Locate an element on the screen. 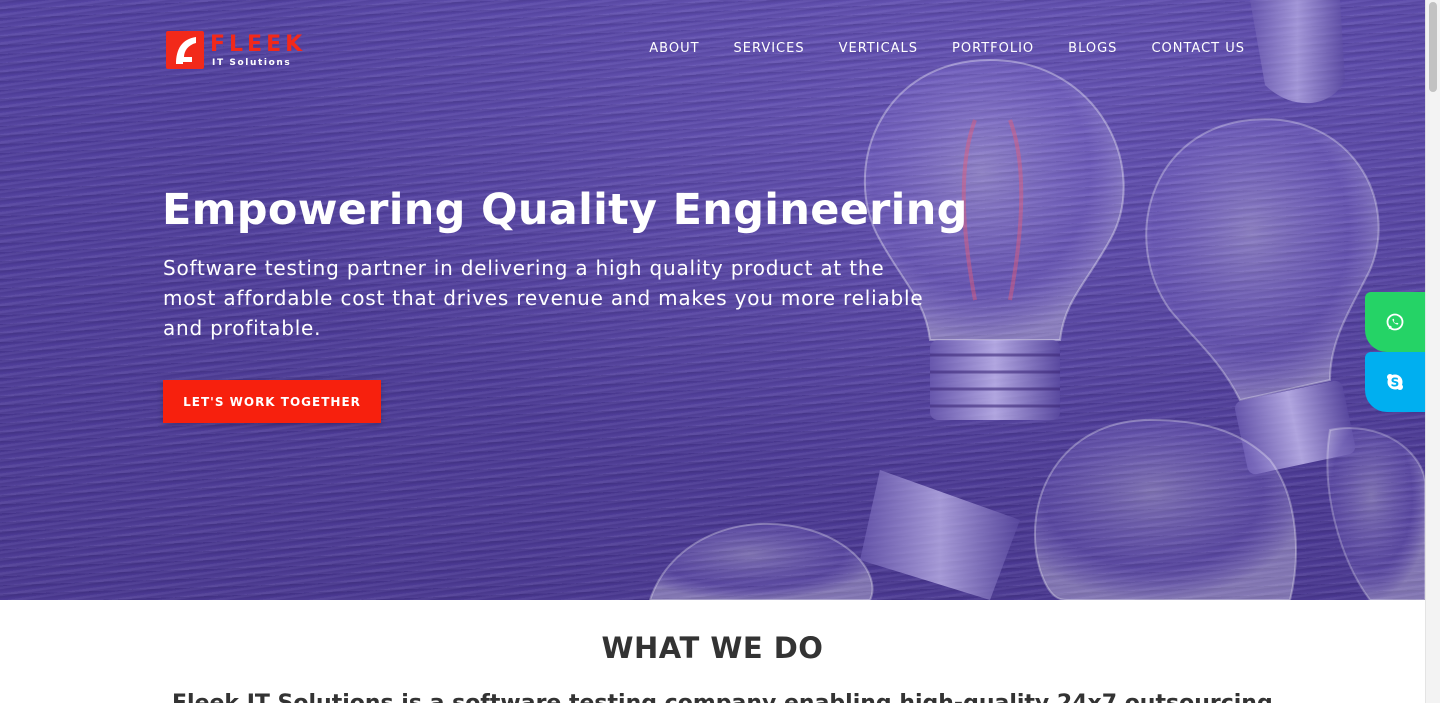  svg-text: S is located at coordinates (1395, 383).